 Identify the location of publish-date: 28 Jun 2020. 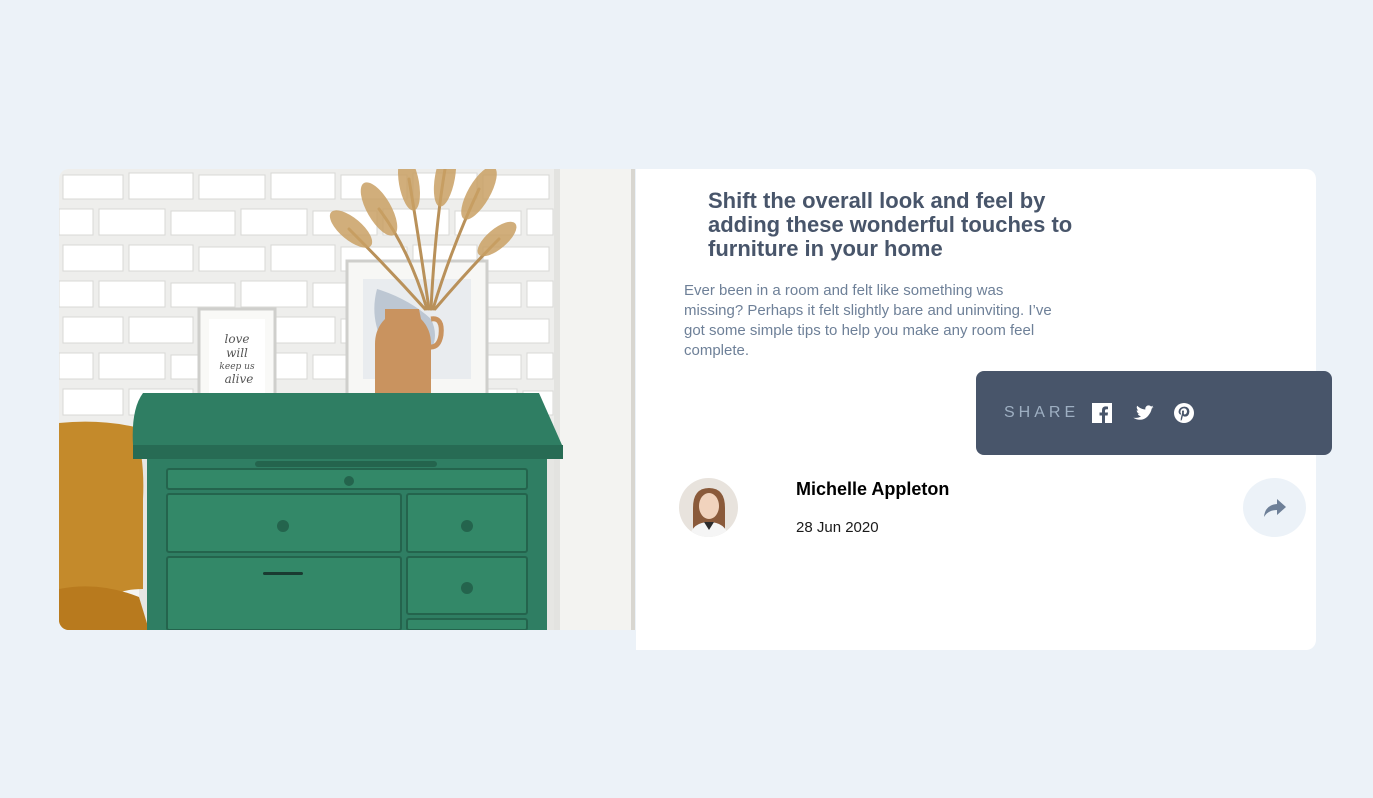
(837, 527).